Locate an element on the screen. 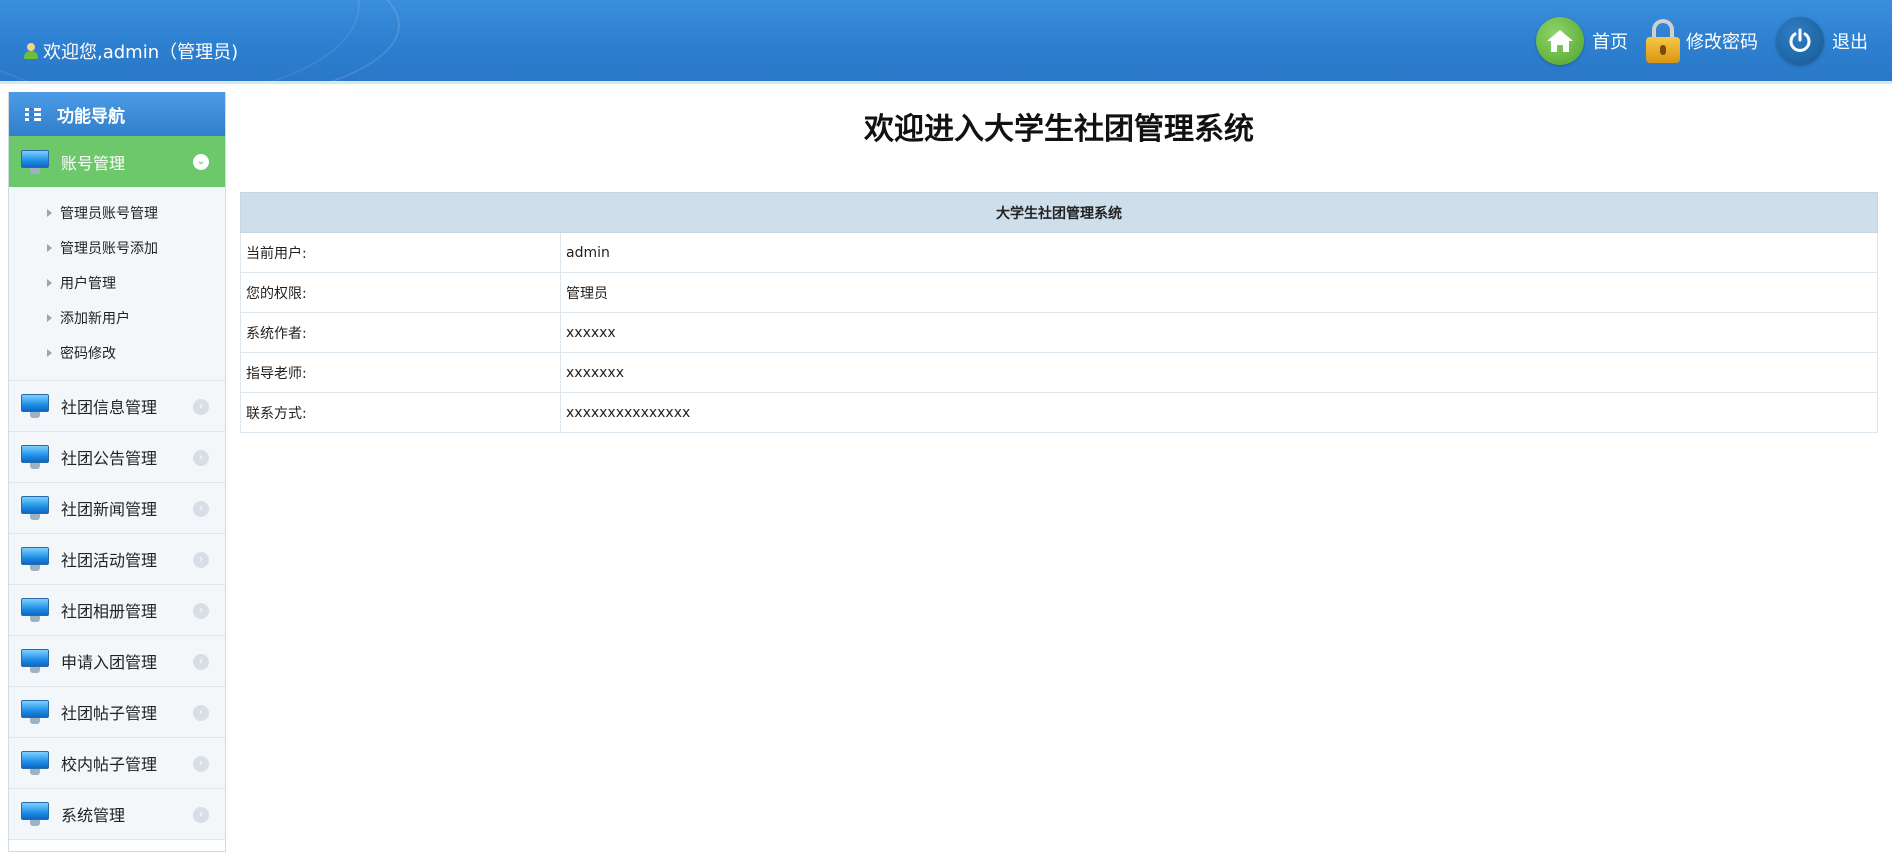 Image resolution: width=1892 pixels, height=852 pixels. nav-title-label: 功能导航 is located at coordinates (91, 116).